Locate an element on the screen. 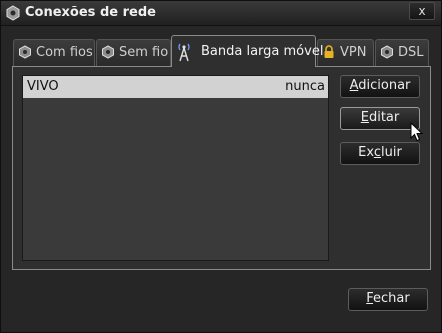 The image size is (442, 333). mnemonic-letter: E is located at coordinates (364, 117).